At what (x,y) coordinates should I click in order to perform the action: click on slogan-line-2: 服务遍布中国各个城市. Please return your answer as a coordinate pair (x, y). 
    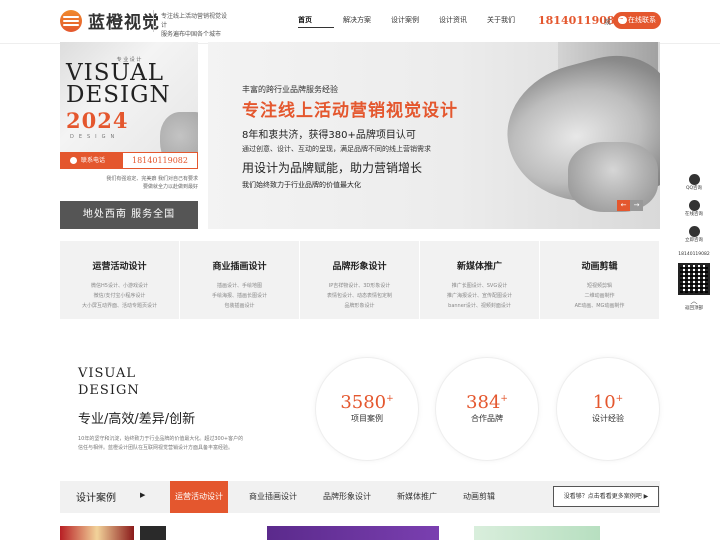
    Looking at the image, I should click on (191, 34).